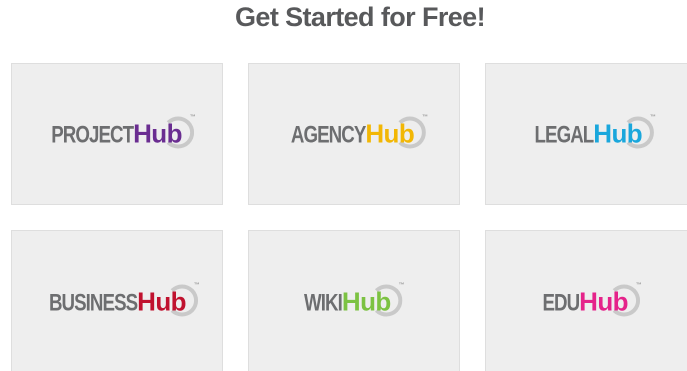 The width and height of the screenshot is (687, 371). I want to click on businesshub-logo: BUSINESS Hub ™, so click(119, 300).